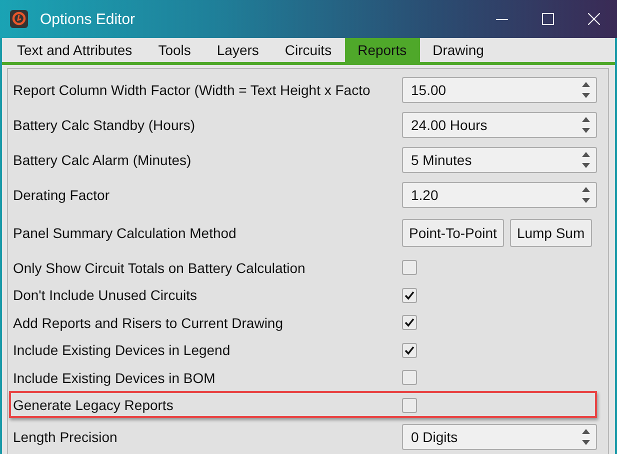 This screenshot has width=617, height=454. Describe the element at coordinates (19, 19) in the screenshot. I see `app-logo-icon` at that location.